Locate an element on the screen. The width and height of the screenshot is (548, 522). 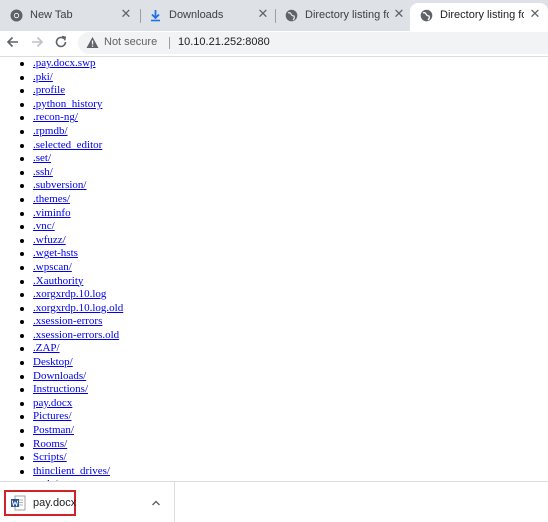
tab-downloads: Downloads ✕ is located at coordinates (207, 15).